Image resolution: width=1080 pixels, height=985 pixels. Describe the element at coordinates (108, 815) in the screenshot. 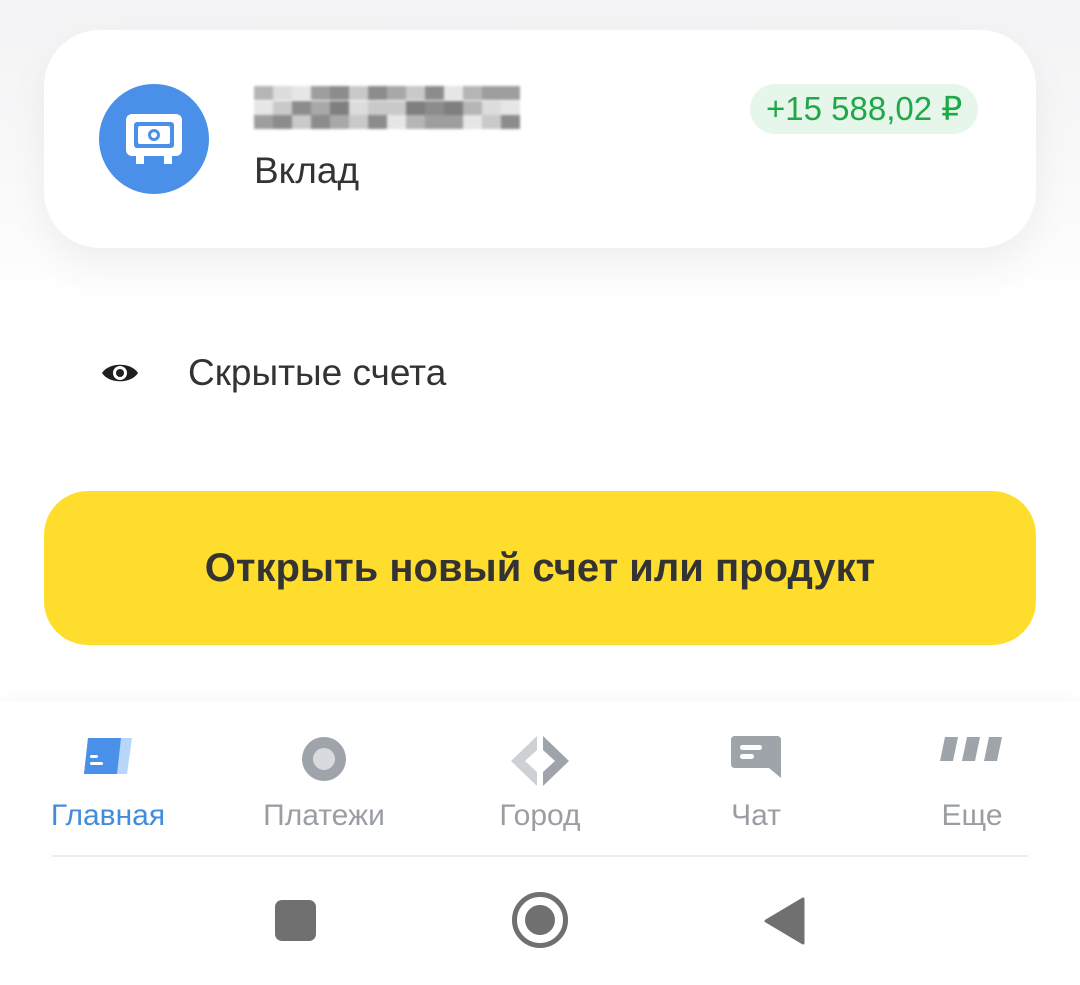

I see `tab-label: Главная` at that location.